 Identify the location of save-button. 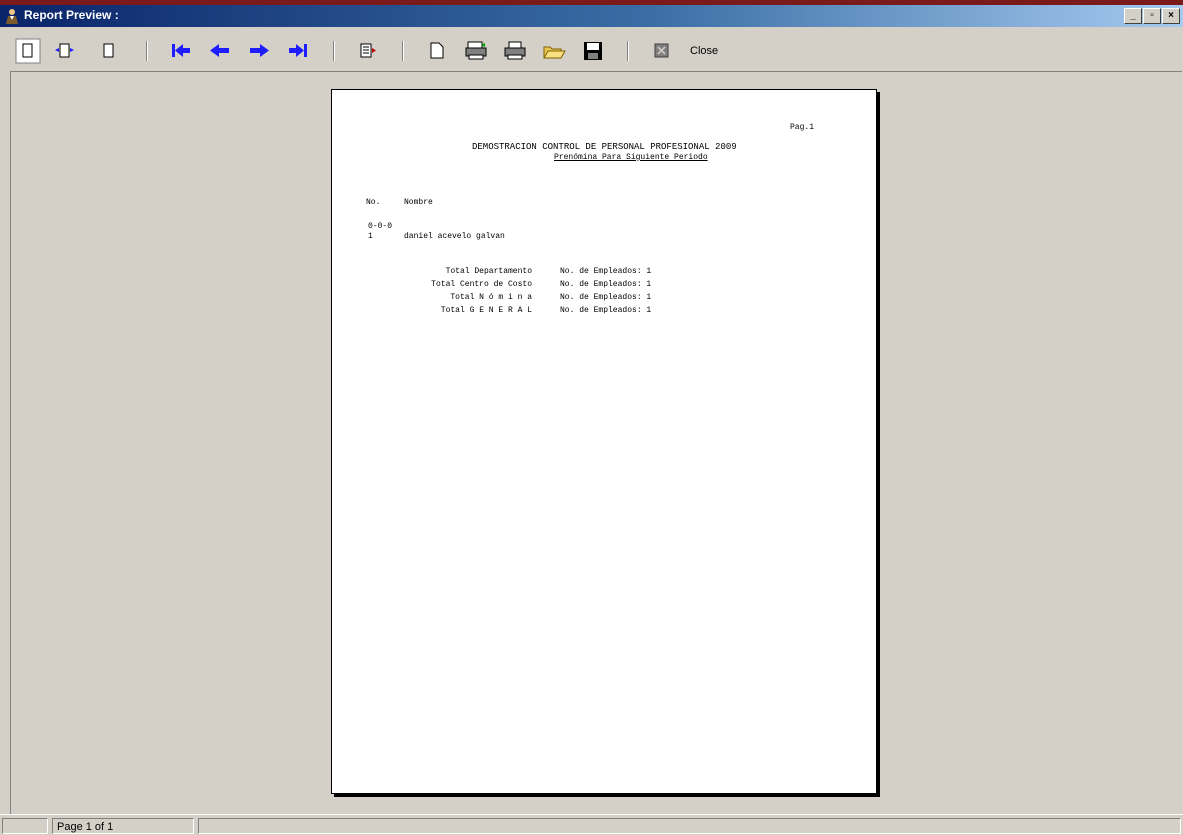
(593, 51).